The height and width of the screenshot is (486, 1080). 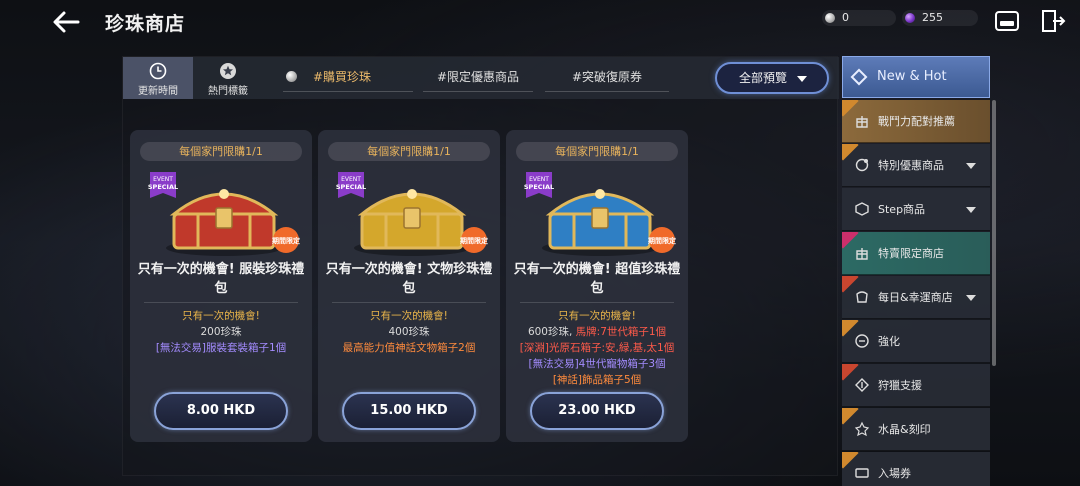 I want to click on enhance-icon, so click(x=862, y=341).